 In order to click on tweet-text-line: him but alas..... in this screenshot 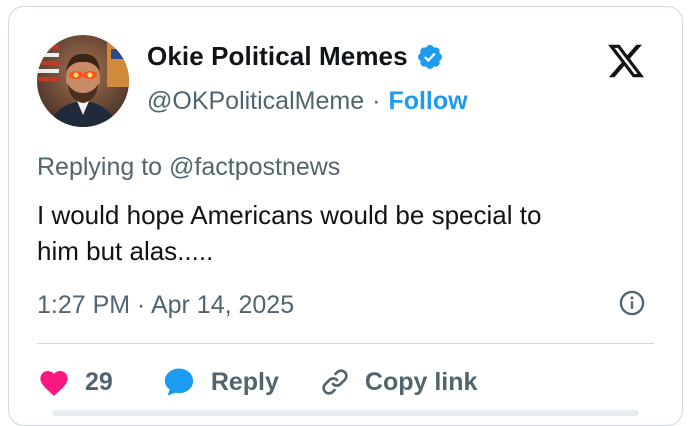, I will do `click(125, 251)`.